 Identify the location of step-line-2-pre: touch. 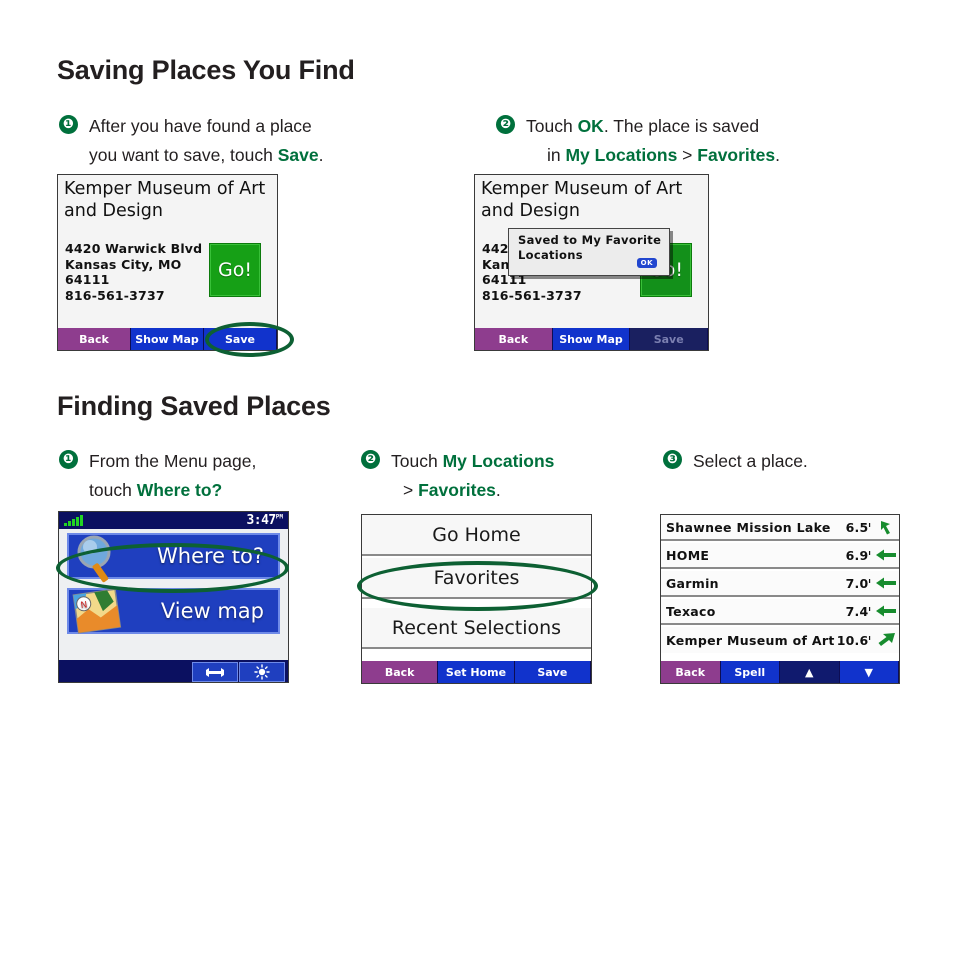
(113, 490).